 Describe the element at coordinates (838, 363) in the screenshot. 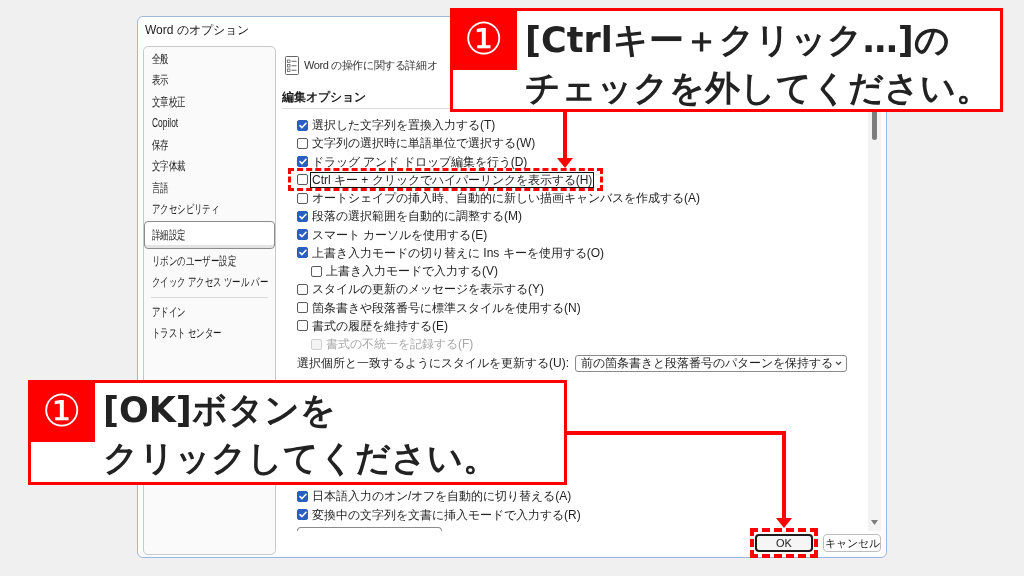

I see `chevron-down-icon` at that location.